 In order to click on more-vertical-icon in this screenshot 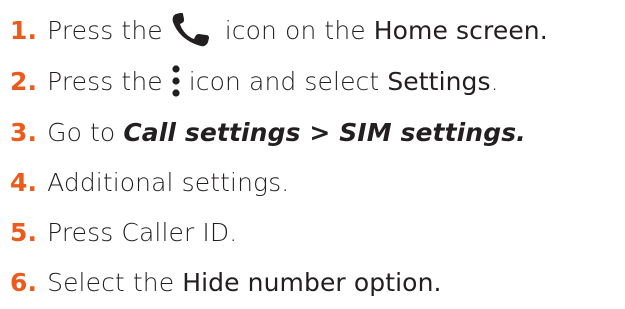, I will do `click(176, 81)`.